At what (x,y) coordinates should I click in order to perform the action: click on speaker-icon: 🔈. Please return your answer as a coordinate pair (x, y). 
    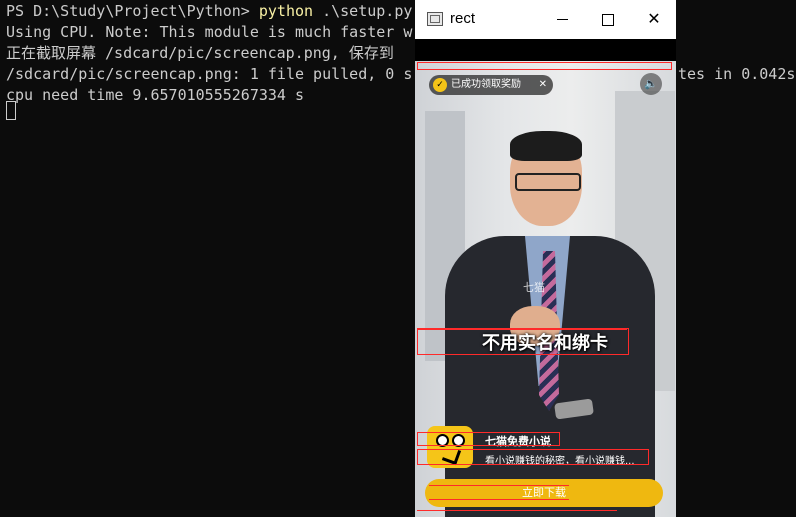
    Looking at the image, I should click on (651, 84).